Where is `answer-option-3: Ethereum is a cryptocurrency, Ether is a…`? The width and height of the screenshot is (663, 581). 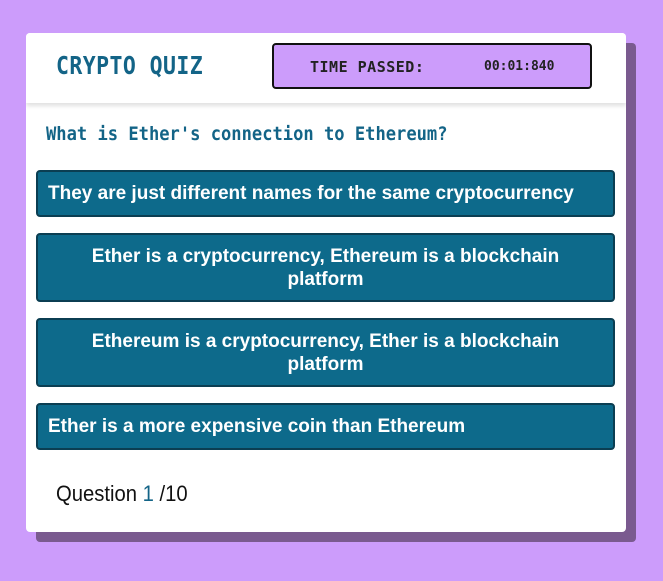
answer-option-3: Ethereum is a cryptocurrency, Ether is a… is located at coordinates (325, 352).